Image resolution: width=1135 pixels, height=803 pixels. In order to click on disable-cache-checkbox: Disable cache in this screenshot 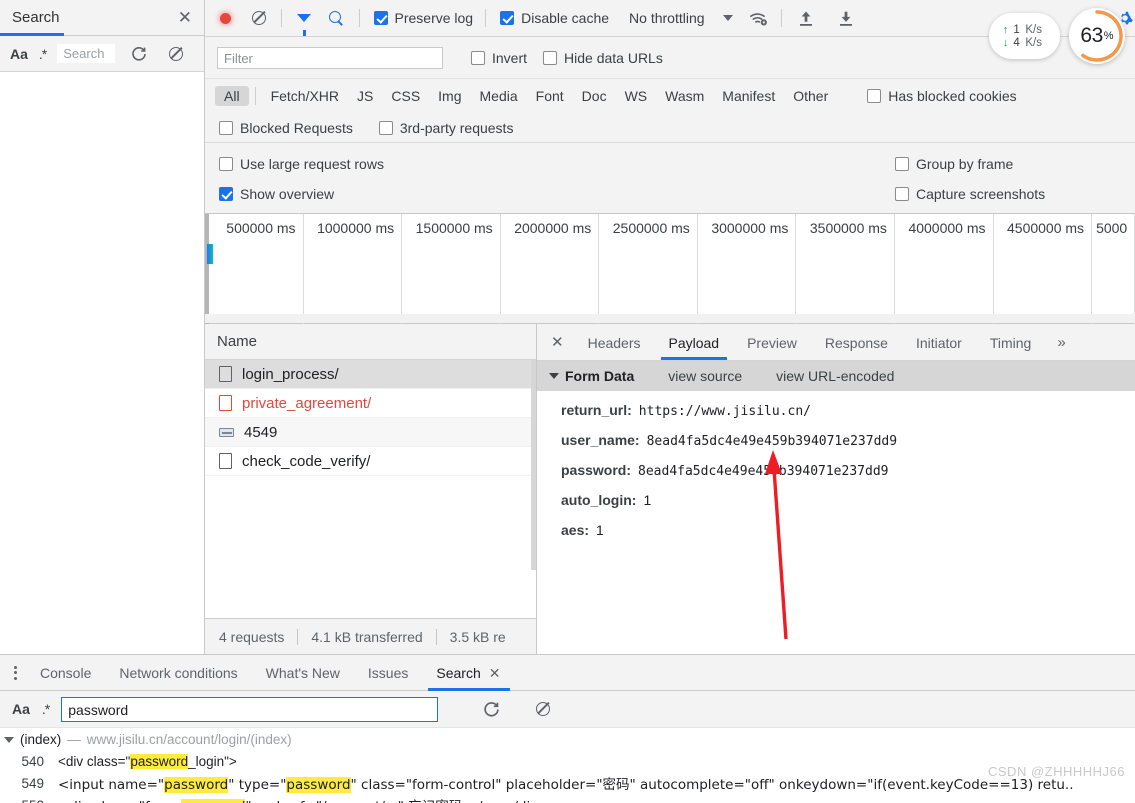, I will do `click(554, 18)`.